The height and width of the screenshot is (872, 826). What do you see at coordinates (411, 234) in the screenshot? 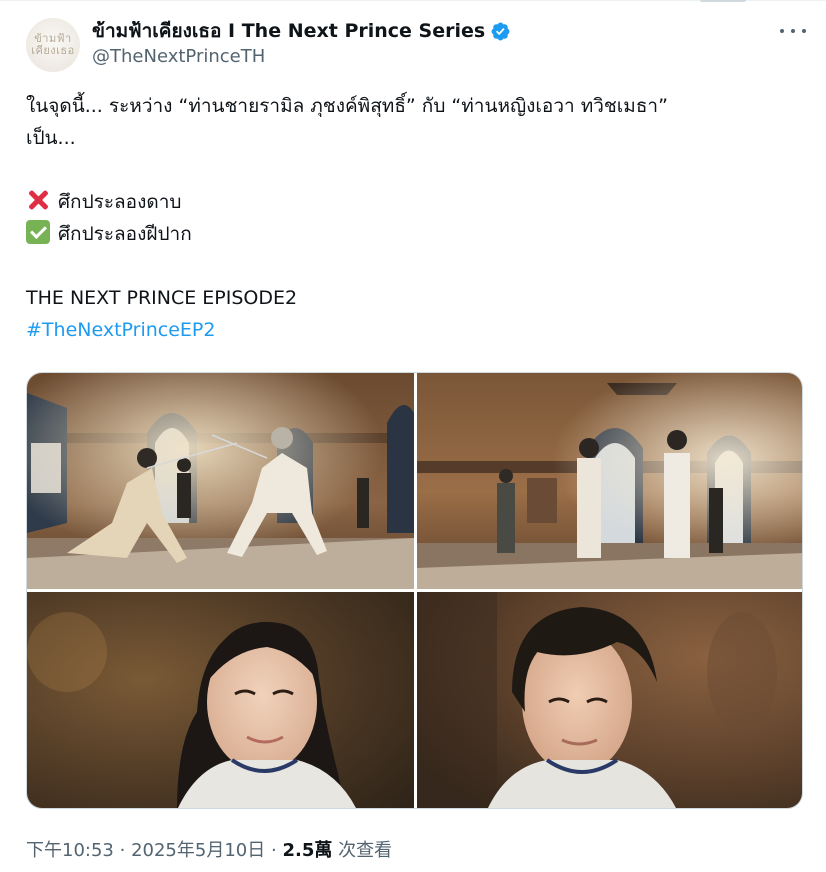
I see `list-item: ศึกประลองฝีปาก` at bounding box center [411, 234].